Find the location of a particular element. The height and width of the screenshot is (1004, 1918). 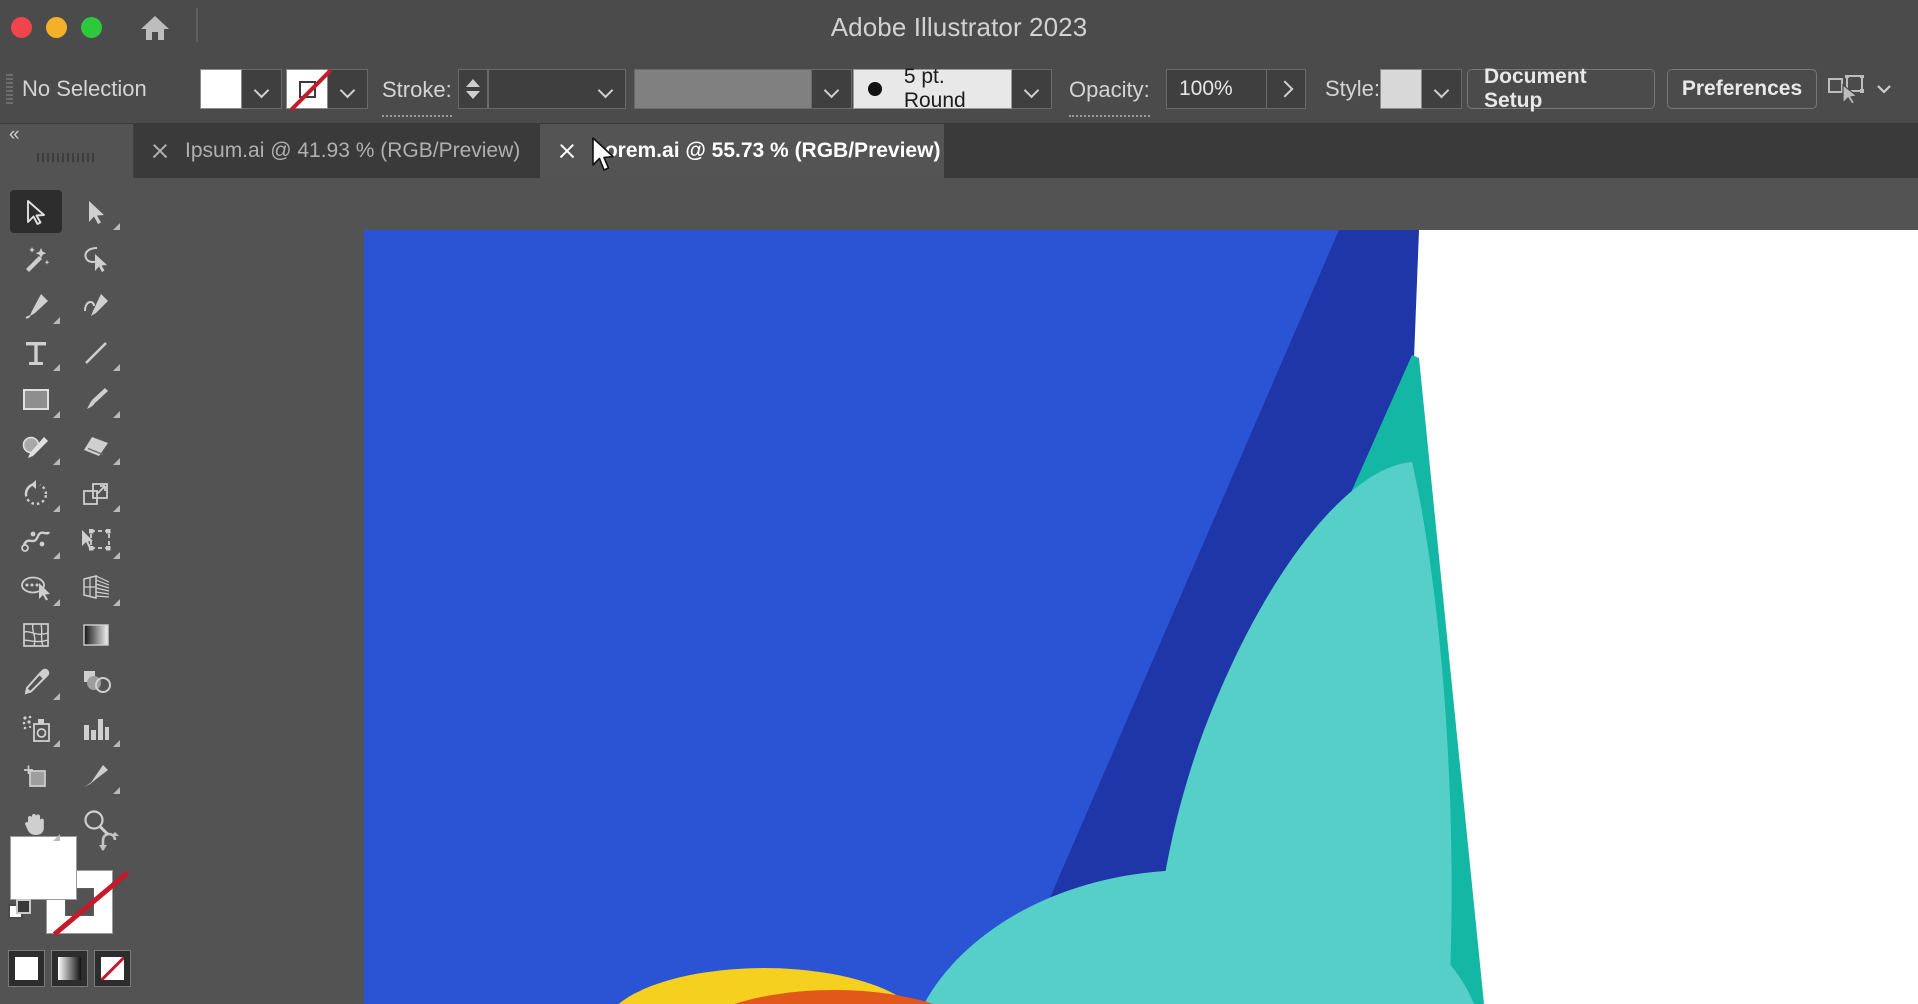

control-bar-grip is located at coordinates (9, 89).